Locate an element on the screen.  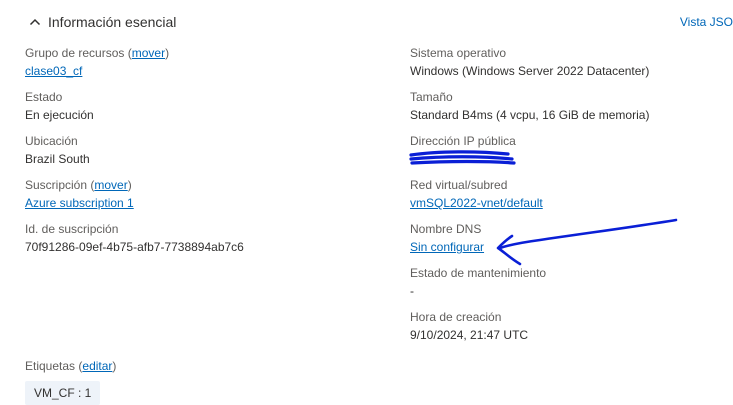
essentials-collapse-toggle: Información esencial is located at coordinates (102, 22).